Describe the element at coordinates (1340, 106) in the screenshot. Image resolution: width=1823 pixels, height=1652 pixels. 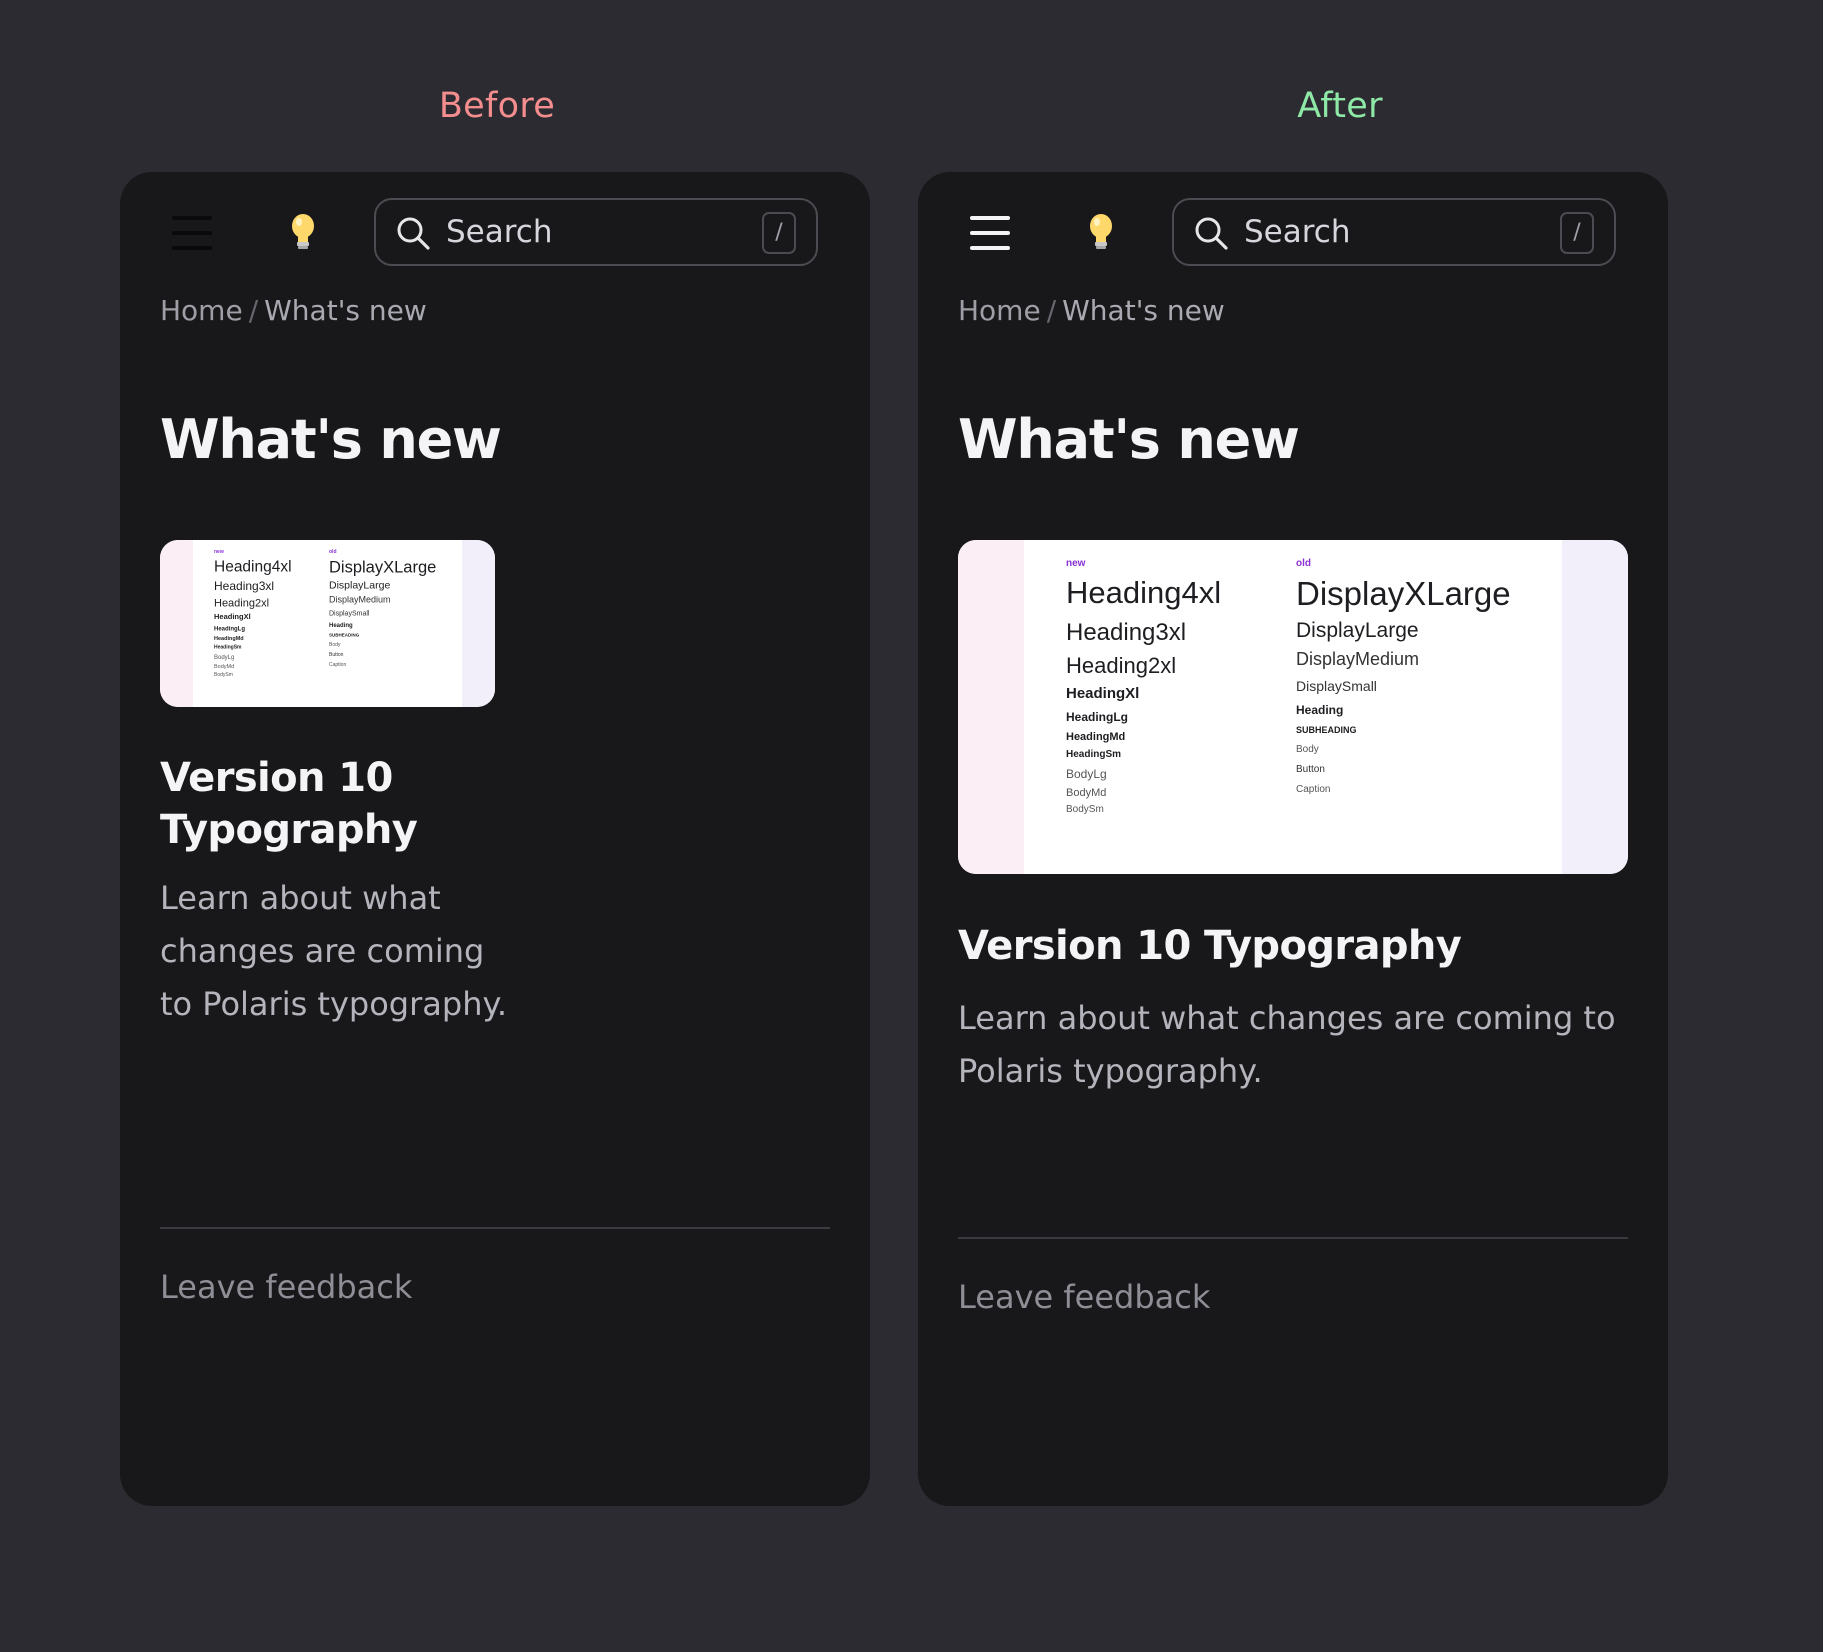
I see `after-label: After` at that location.